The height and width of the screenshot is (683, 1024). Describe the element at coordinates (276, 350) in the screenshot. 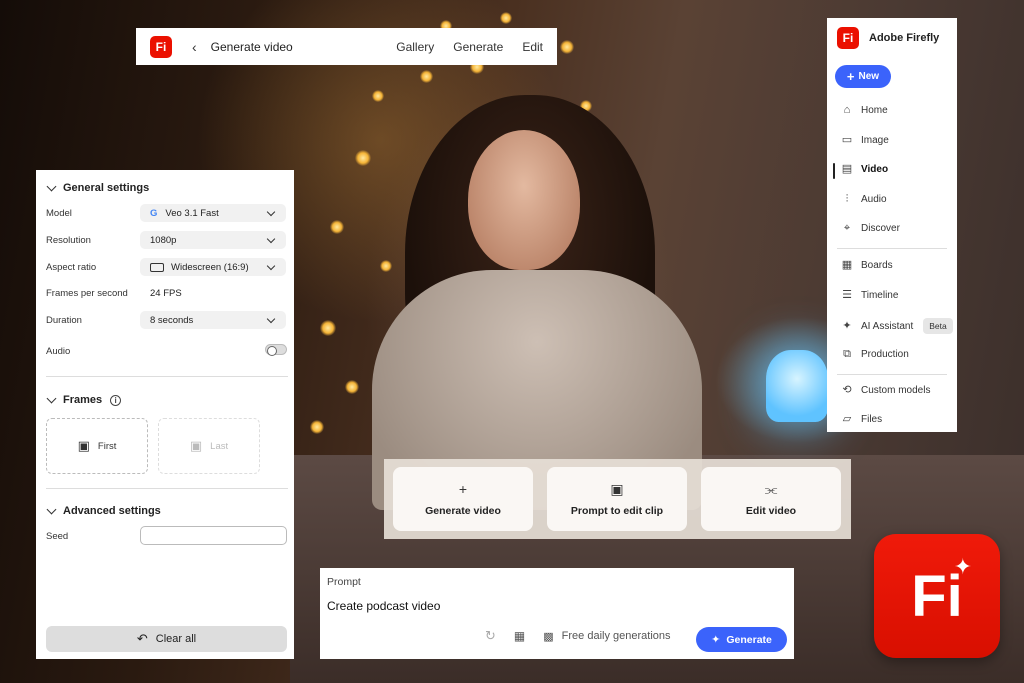

I see `audio-toggle` at that location.